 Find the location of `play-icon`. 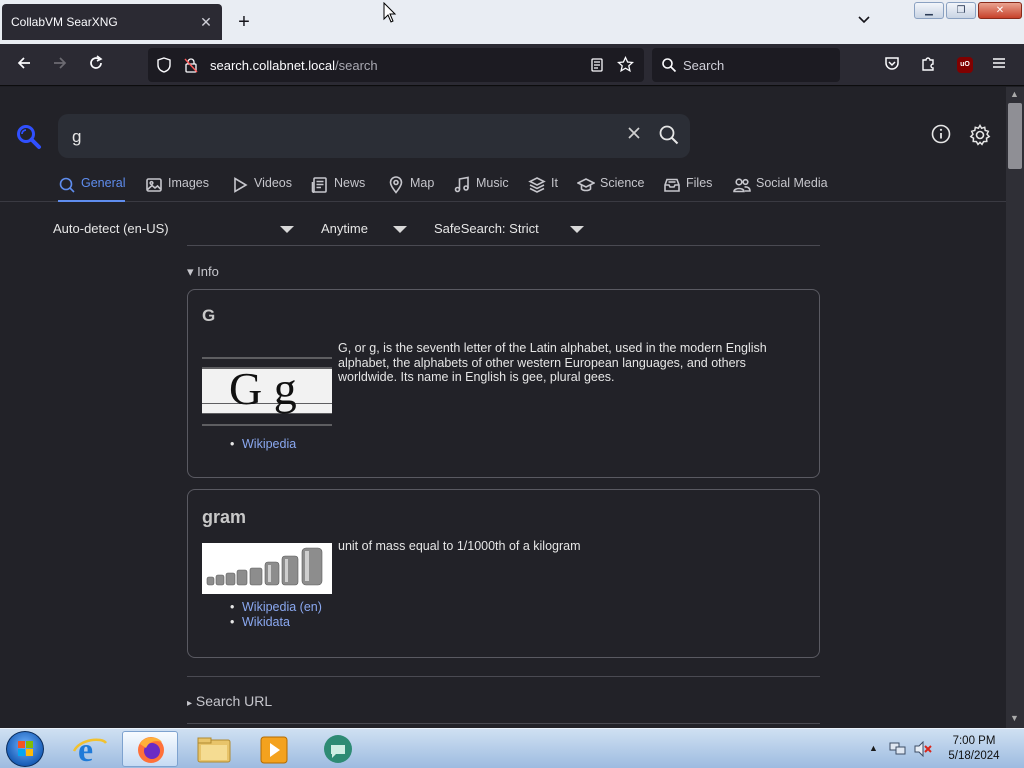

play-icon is located at coordinates (241, 185).